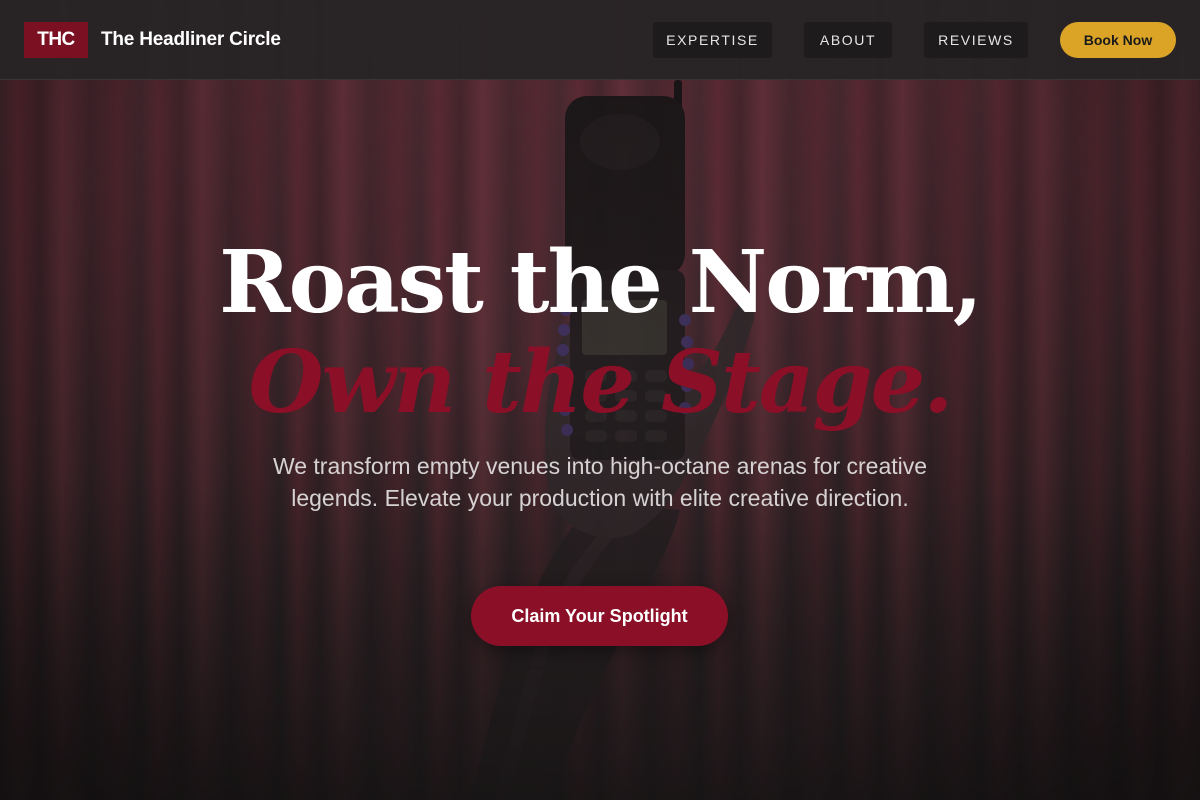  I want to click on nav-link-expertise: EXPERTISE, so click(712, 40).